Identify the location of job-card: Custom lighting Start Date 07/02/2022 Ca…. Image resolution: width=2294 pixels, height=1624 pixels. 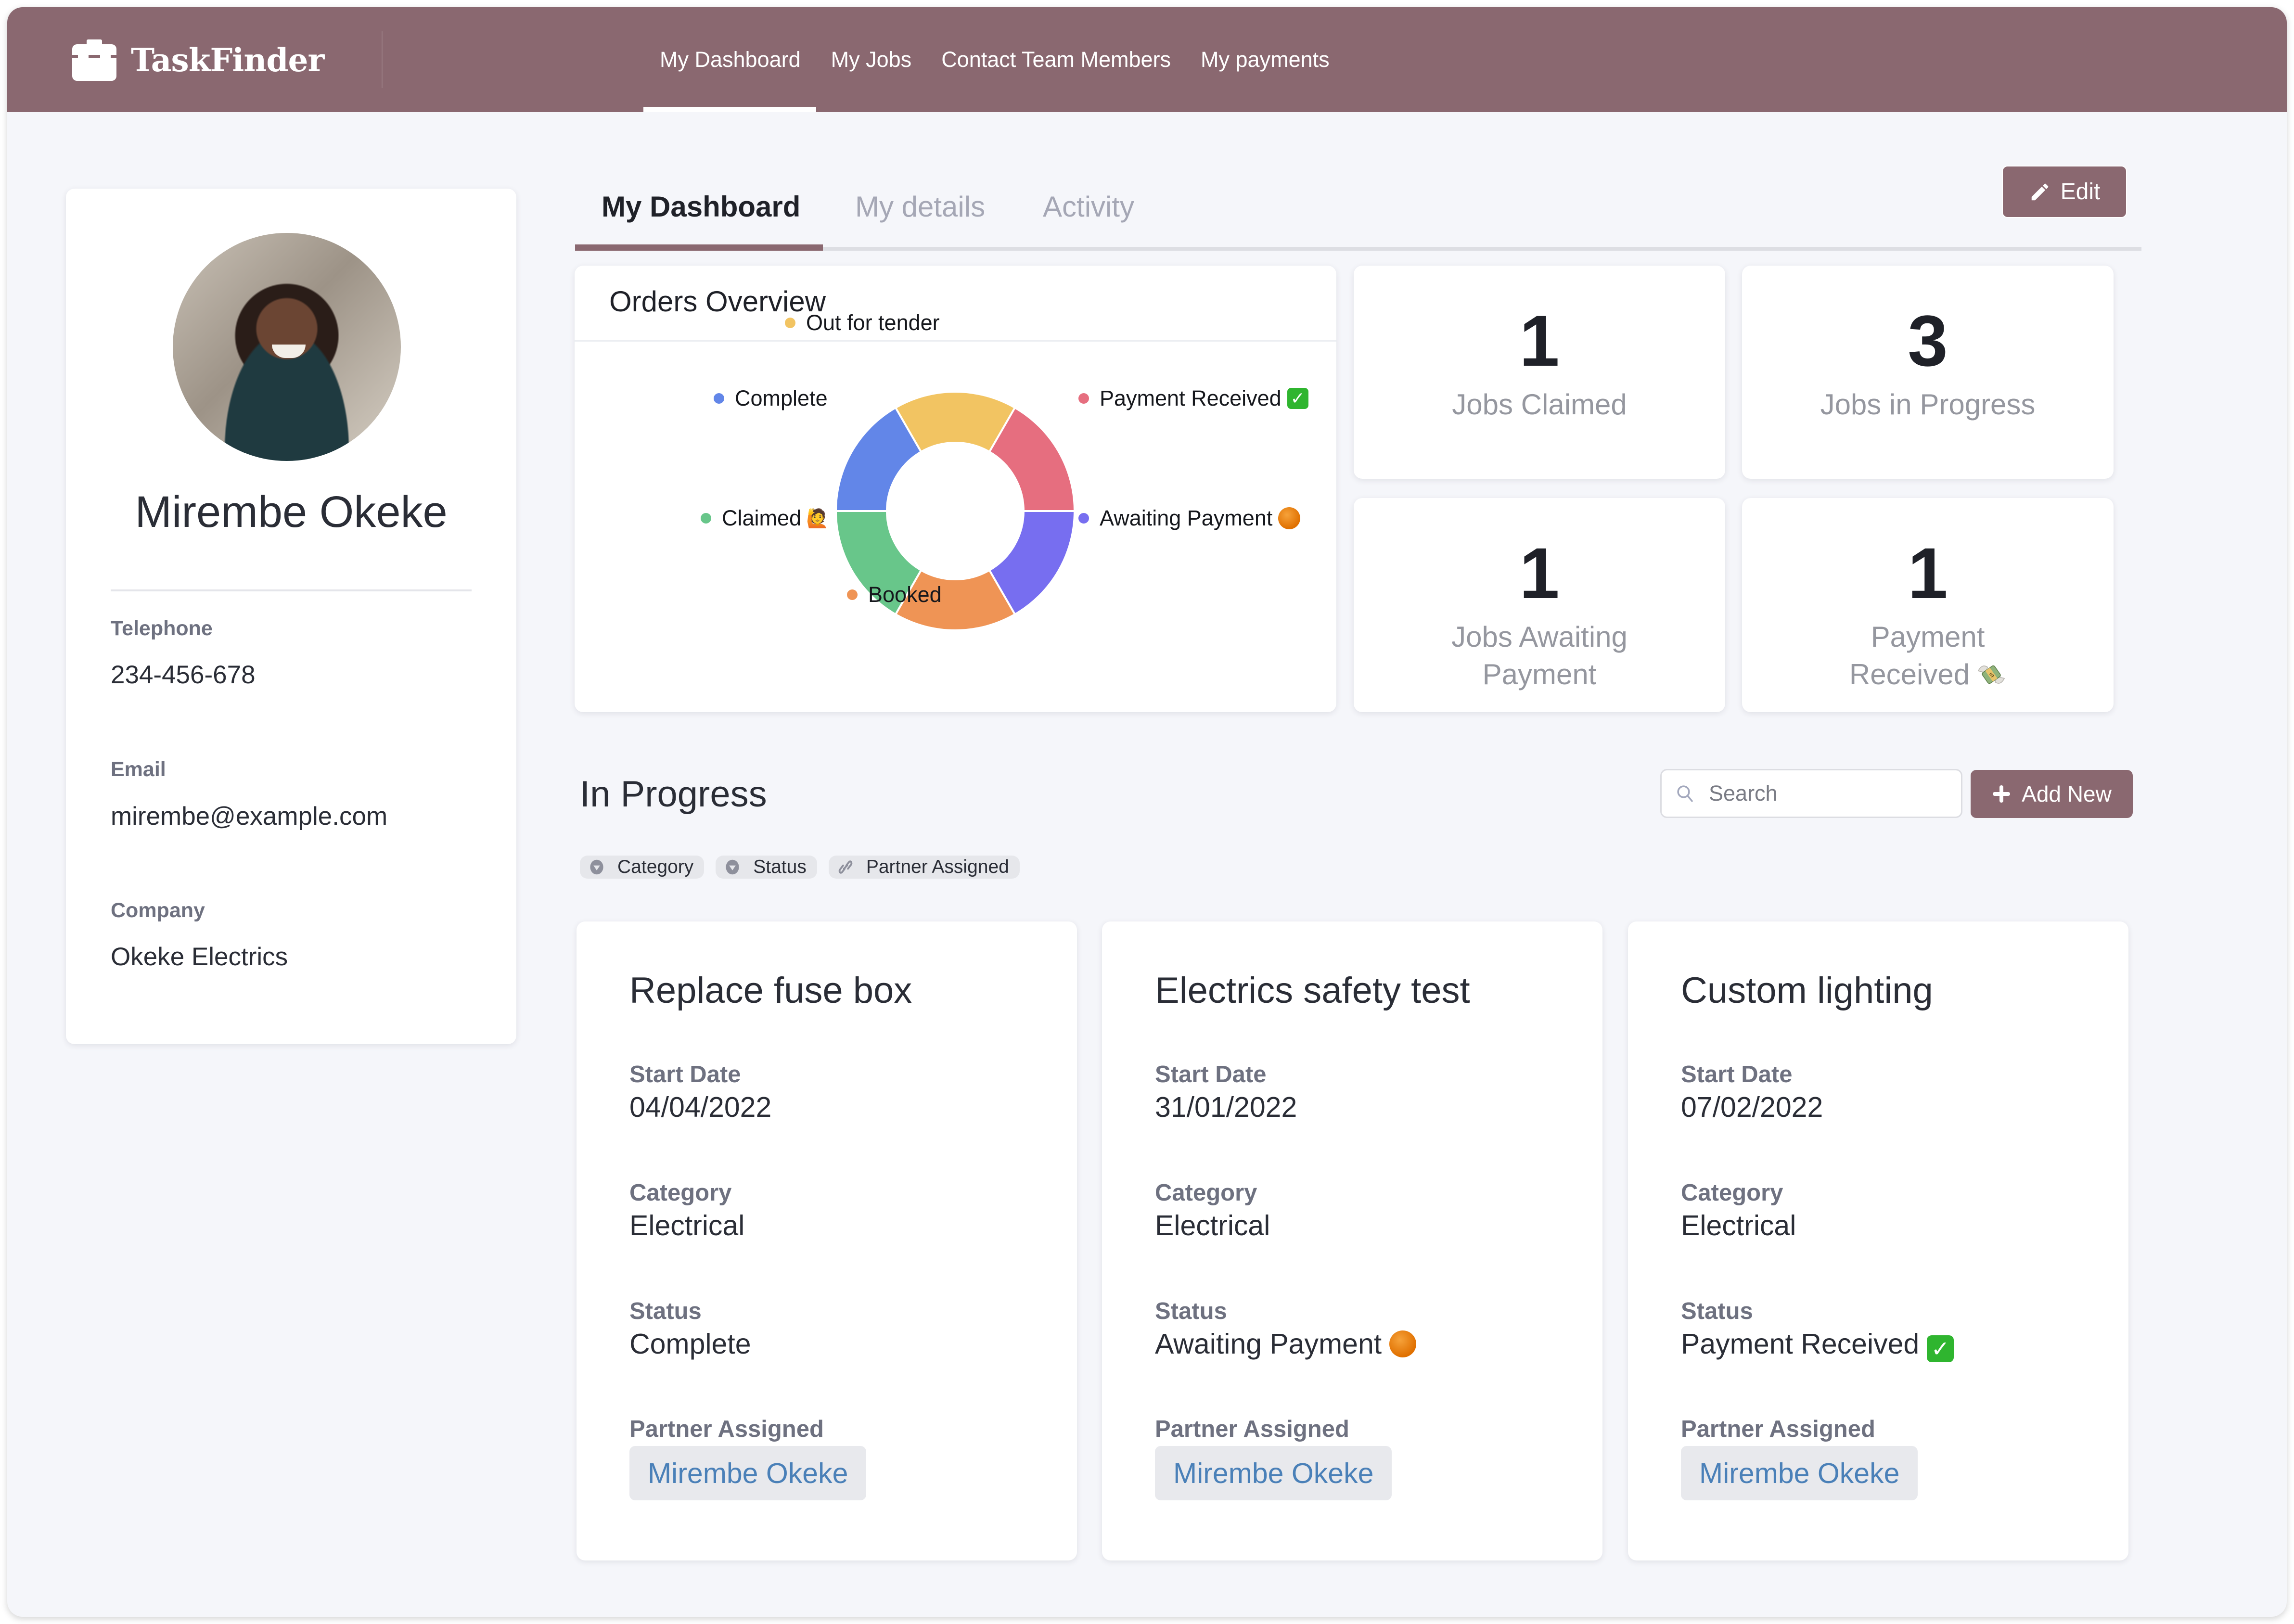
(1878, 1240).